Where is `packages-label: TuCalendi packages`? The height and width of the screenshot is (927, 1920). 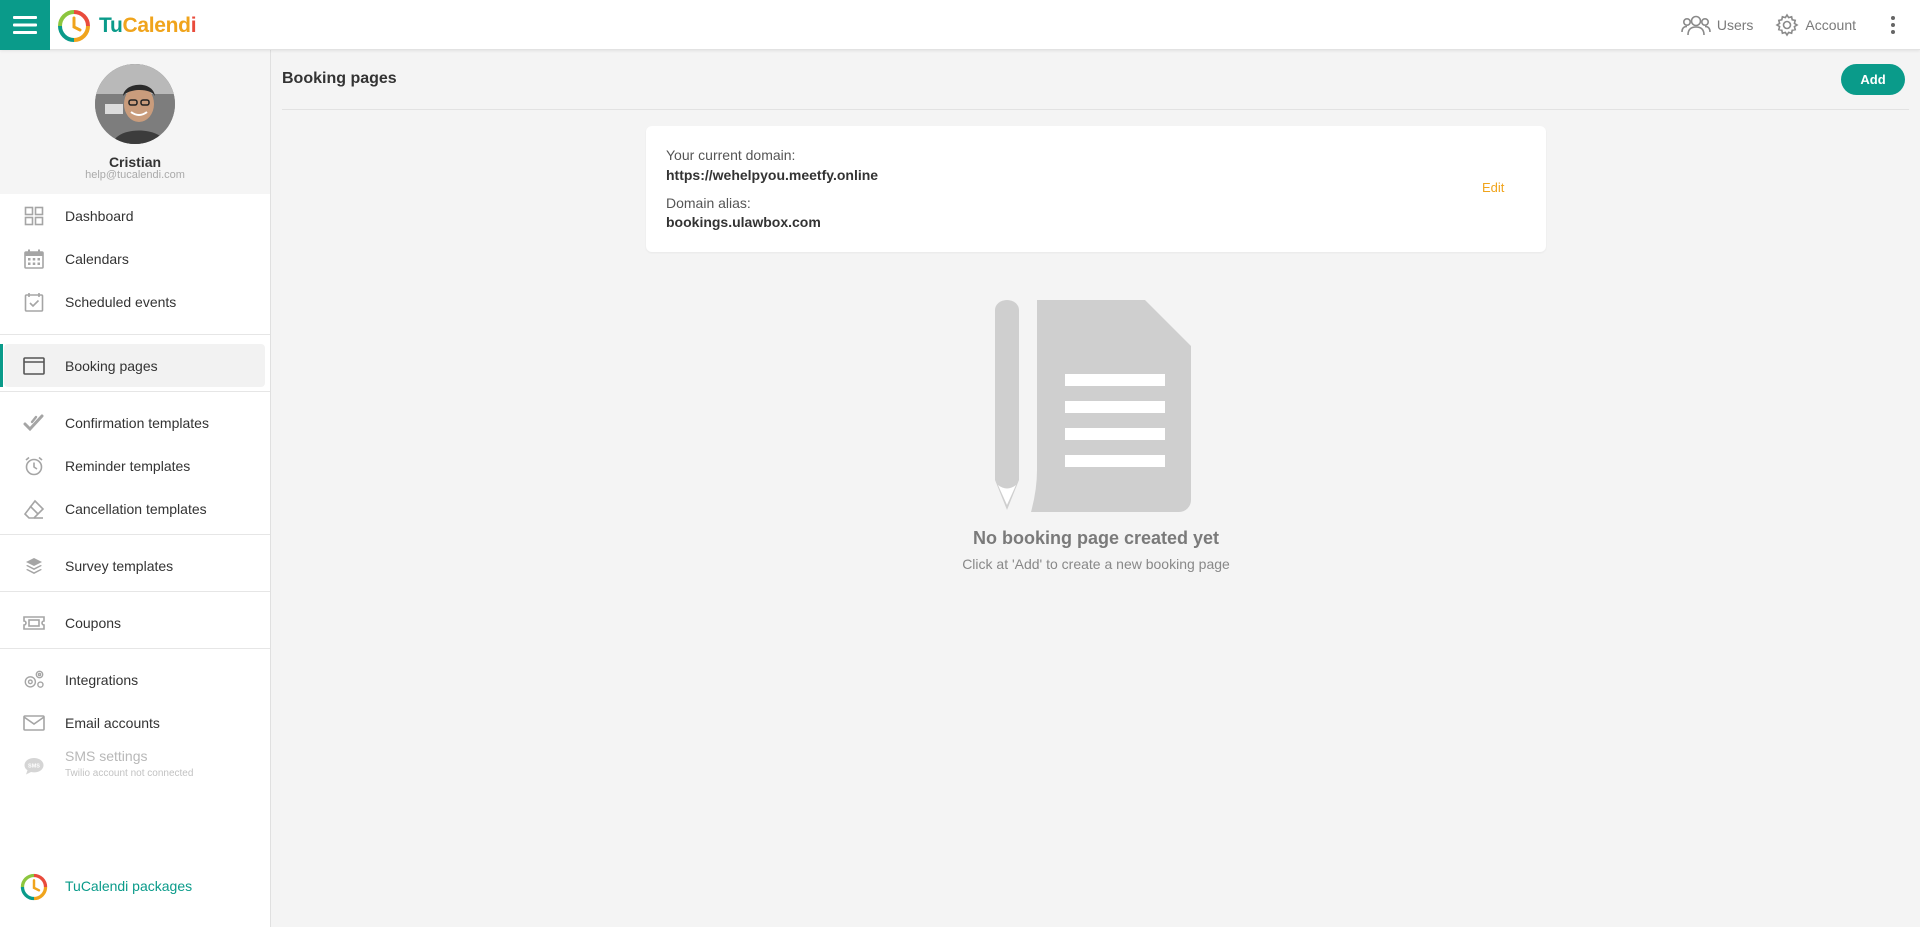 packages-label: TuCalendi packages is located at coordinates (129, 886).